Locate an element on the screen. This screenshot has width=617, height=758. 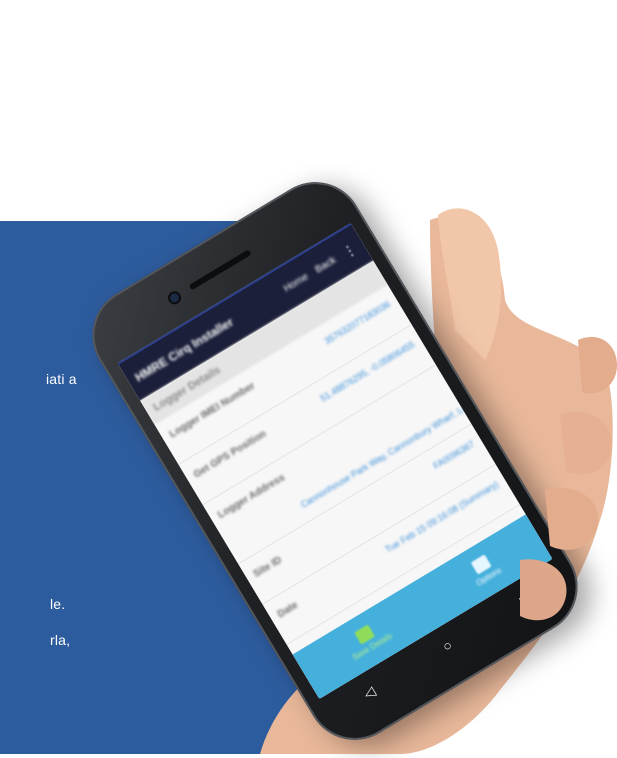
toolbar-action-back: Back is located at coordinates (325, 264).